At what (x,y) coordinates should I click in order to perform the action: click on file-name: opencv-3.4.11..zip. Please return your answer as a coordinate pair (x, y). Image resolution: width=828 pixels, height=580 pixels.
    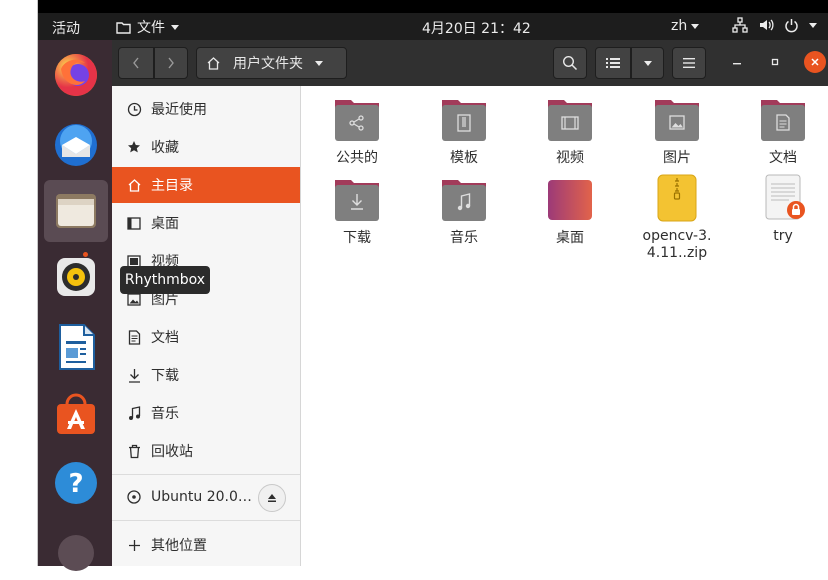
    Looking at the image, I should click on (677, 244).